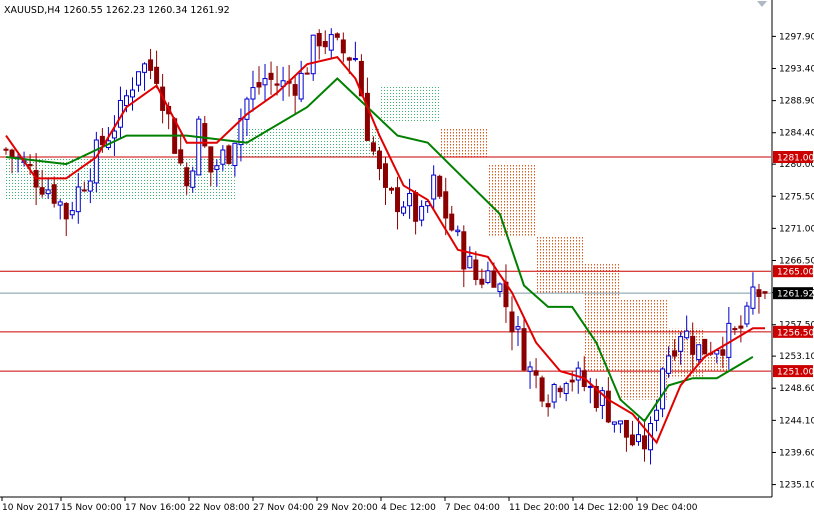 This screenshot has width=814, height=514. Describe the element at coordinates (793, 371) in the screenshot. I see `level-label: 1251.00` at that location.